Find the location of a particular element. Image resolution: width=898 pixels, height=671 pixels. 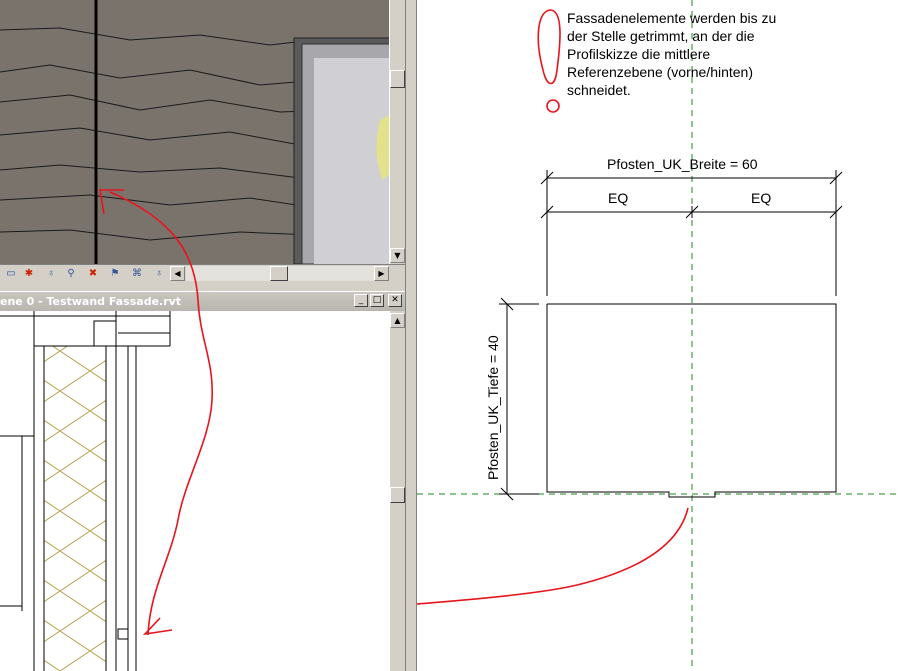

note-line: der Stelle getrimmt, an der die is located at coordinates (661, 36).